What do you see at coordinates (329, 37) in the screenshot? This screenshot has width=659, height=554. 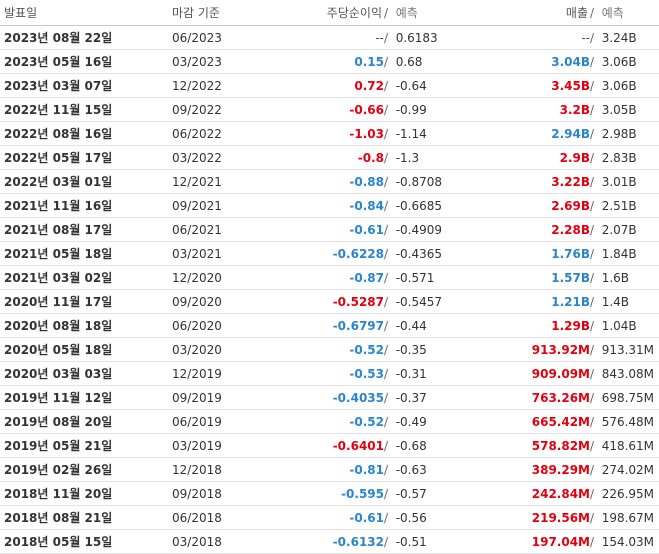 I see `table-row: 2023년 08월 22일 06/2023 --/ 0.6183 --/ 3.24B` at bounding box center [329, 37].